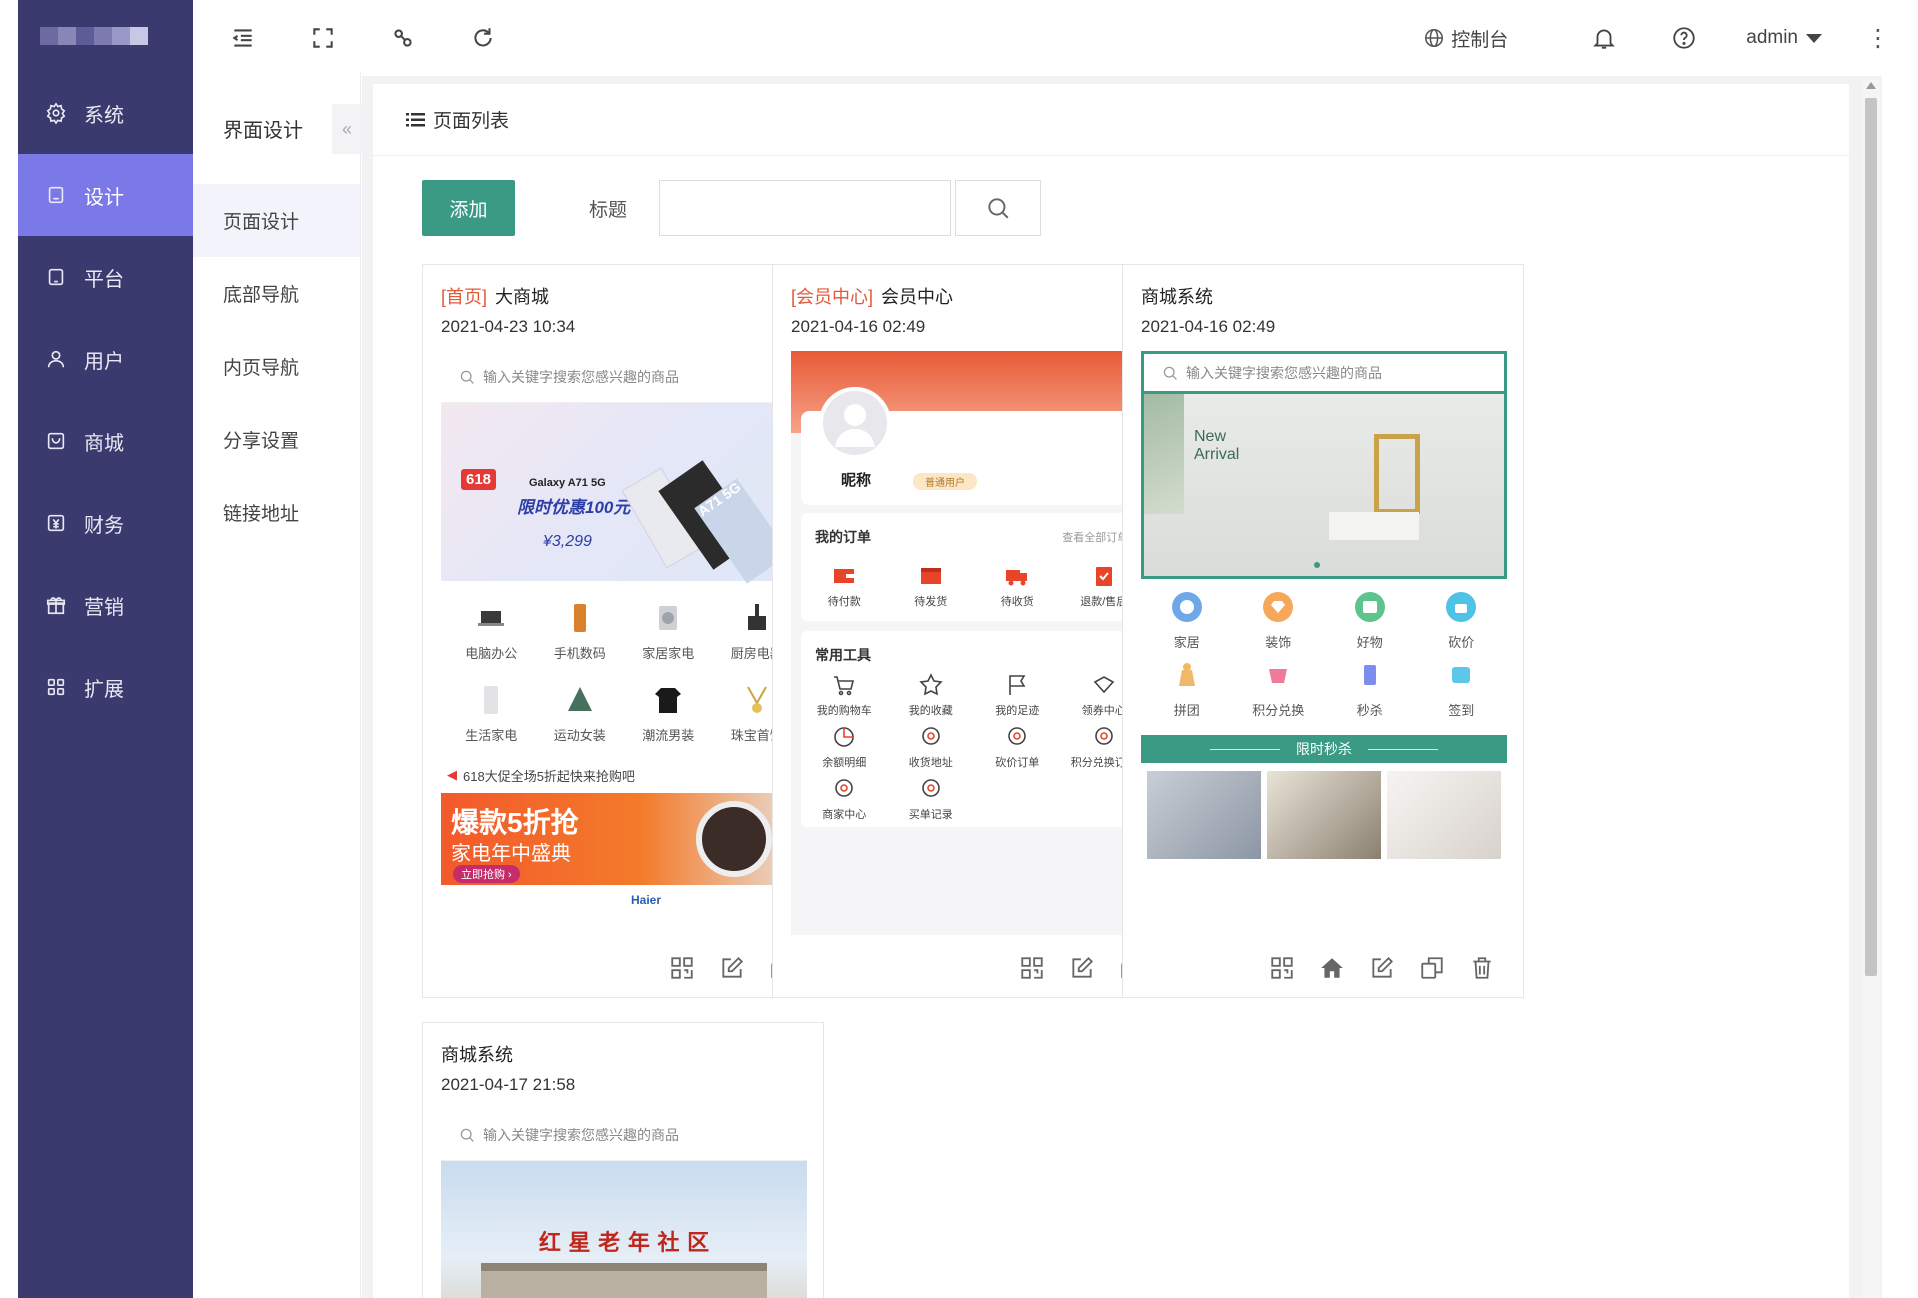 The image size is (1918, 1298). Describe the element at coordinates (347, 129) in the screenshot. I see `collapse-sidebar-button: «` at that location.